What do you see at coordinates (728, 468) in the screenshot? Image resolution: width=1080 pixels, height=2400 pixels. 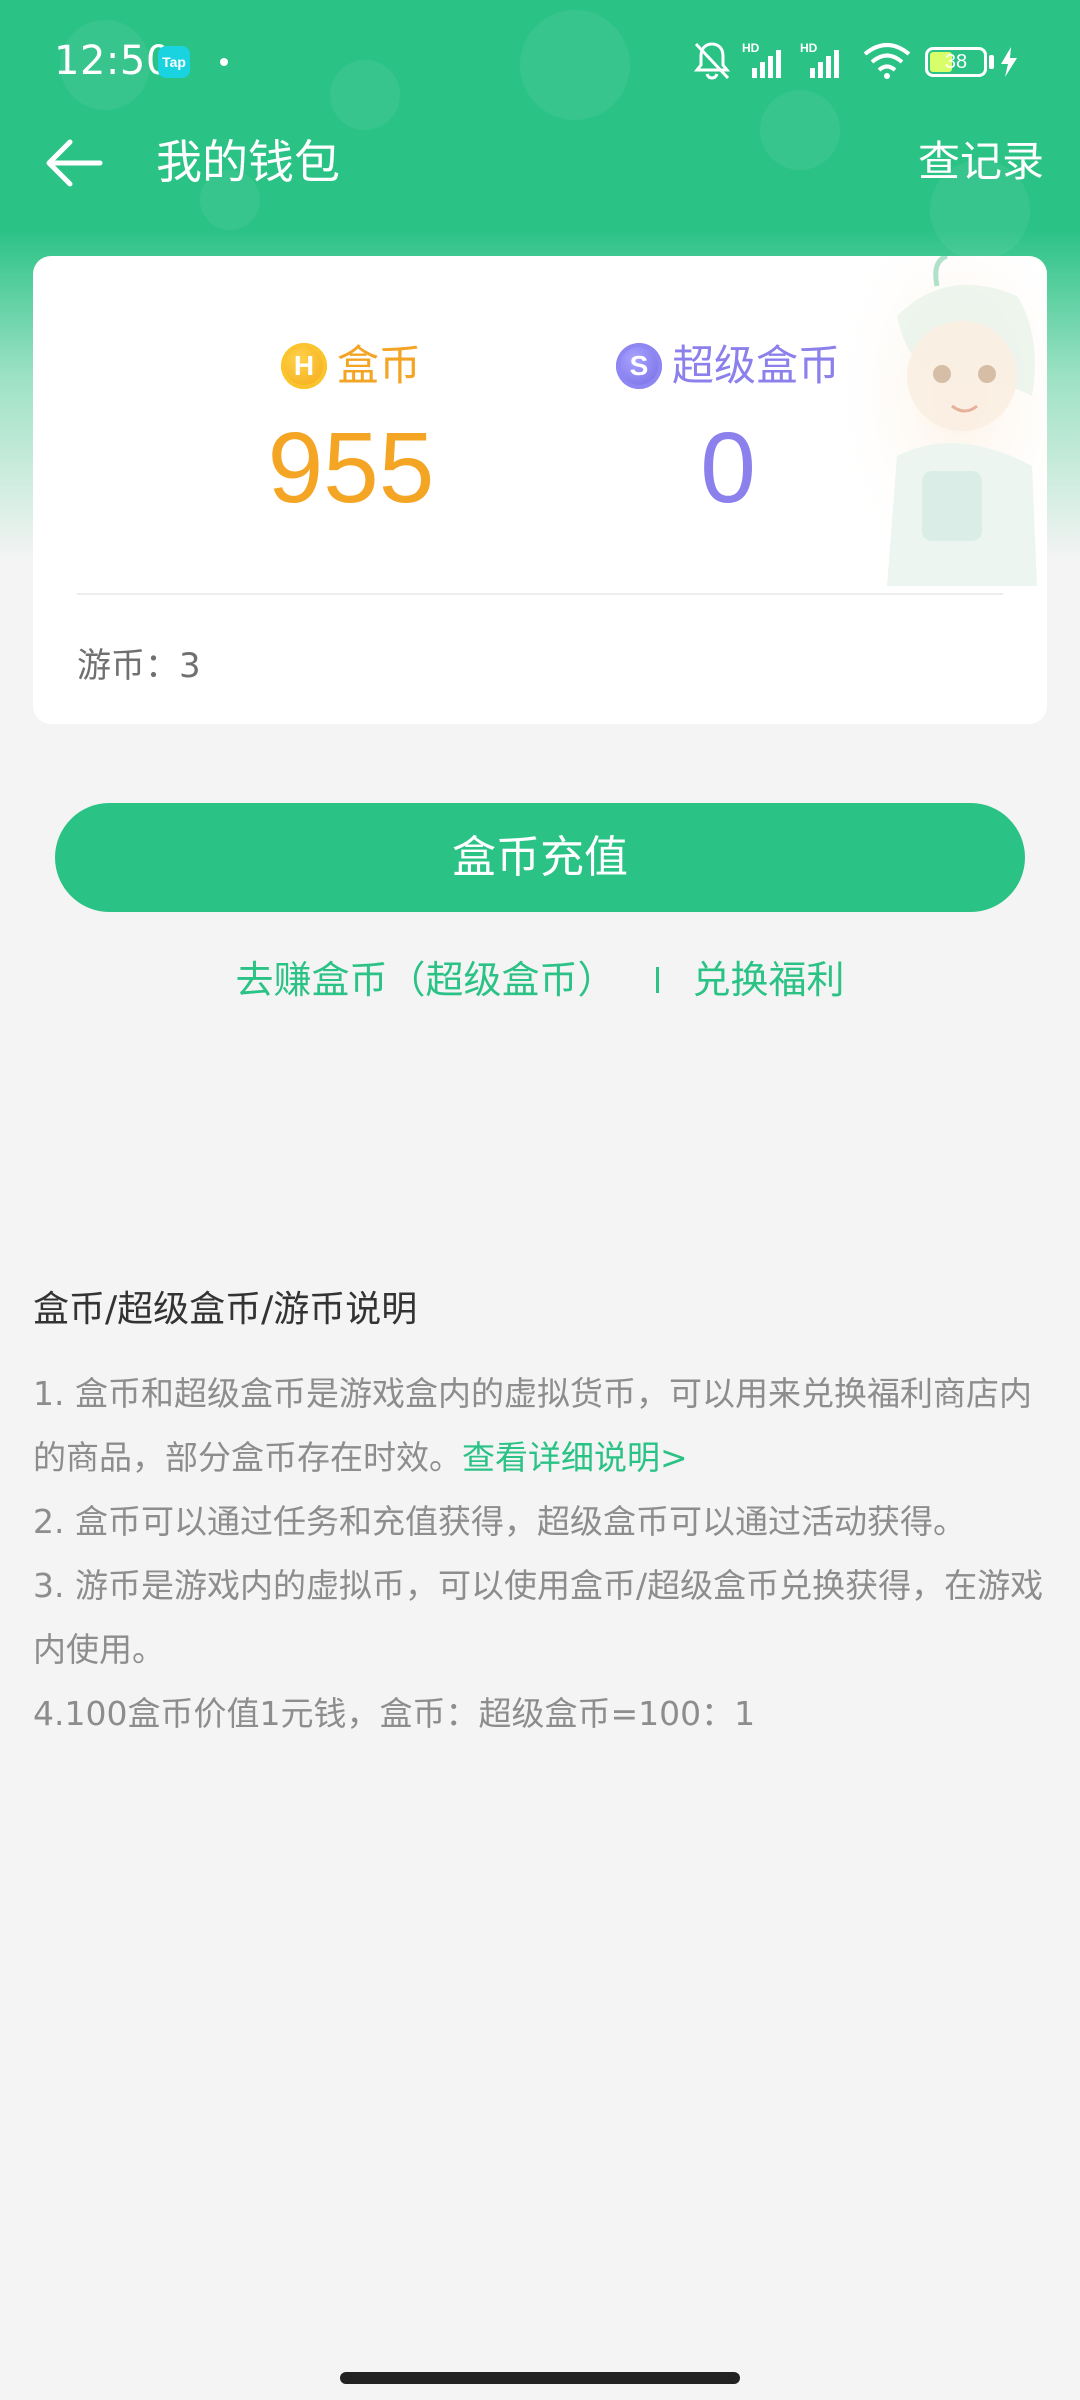 I see `super-coin-value: 0` at bounding box center [728, 468].